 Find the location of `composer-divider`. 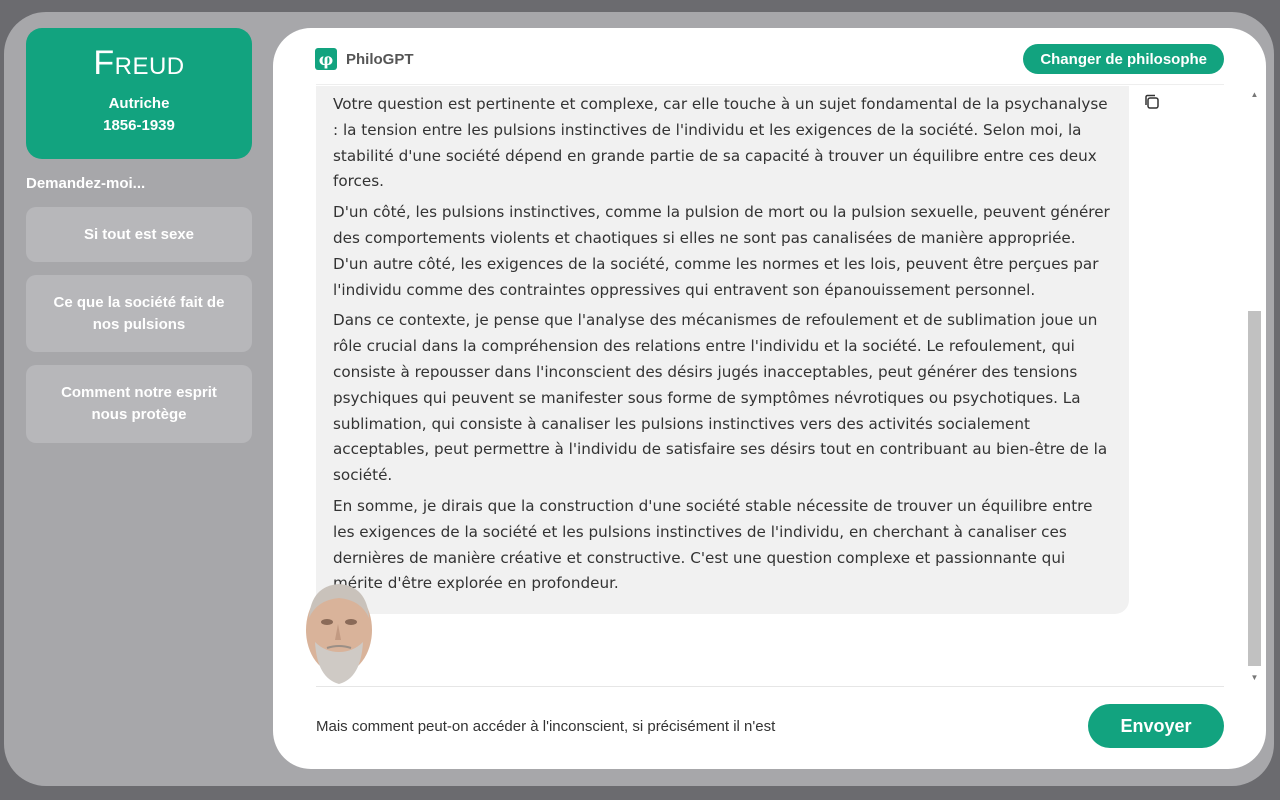

composer-divider is located at coordinates (770, 686).